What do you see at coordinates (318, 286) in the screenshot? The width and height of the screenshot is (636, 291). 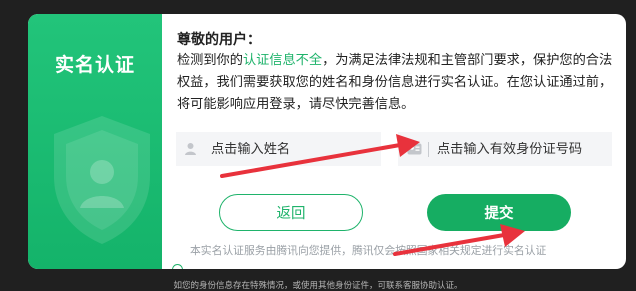 I see `bottom-tip: 如您的身份信息存在特殊情况，或使用其他身份证件，可联系客服协助认证。` at bounding box center [318, 286].